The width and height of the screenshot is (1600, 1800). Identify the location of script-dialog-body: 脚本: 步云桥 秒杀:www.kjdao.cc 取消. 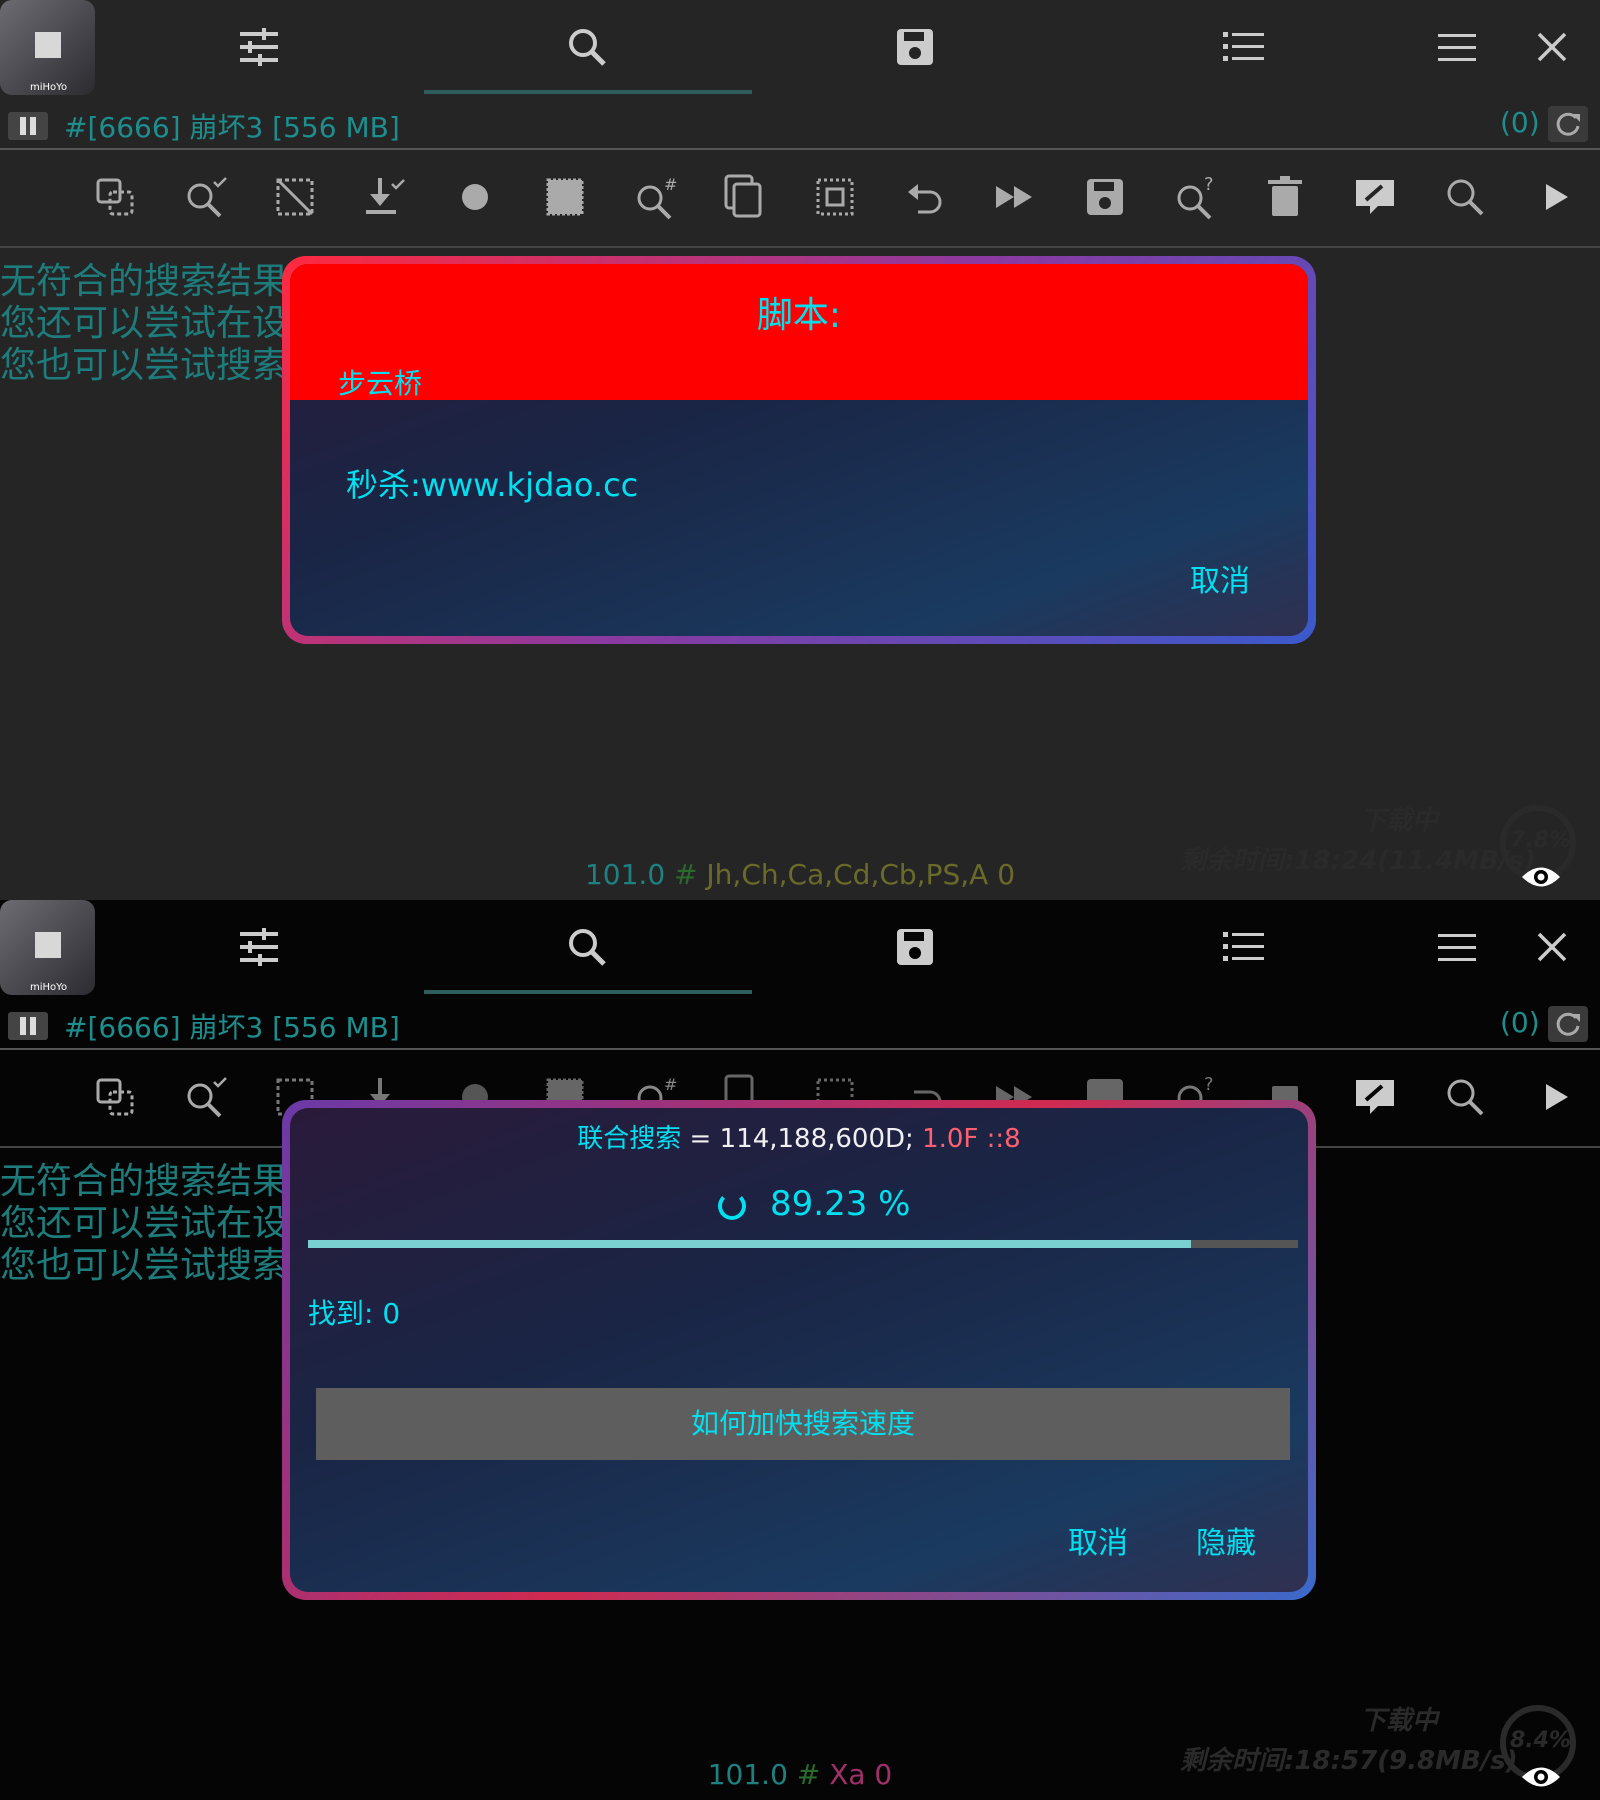
(799, 450).